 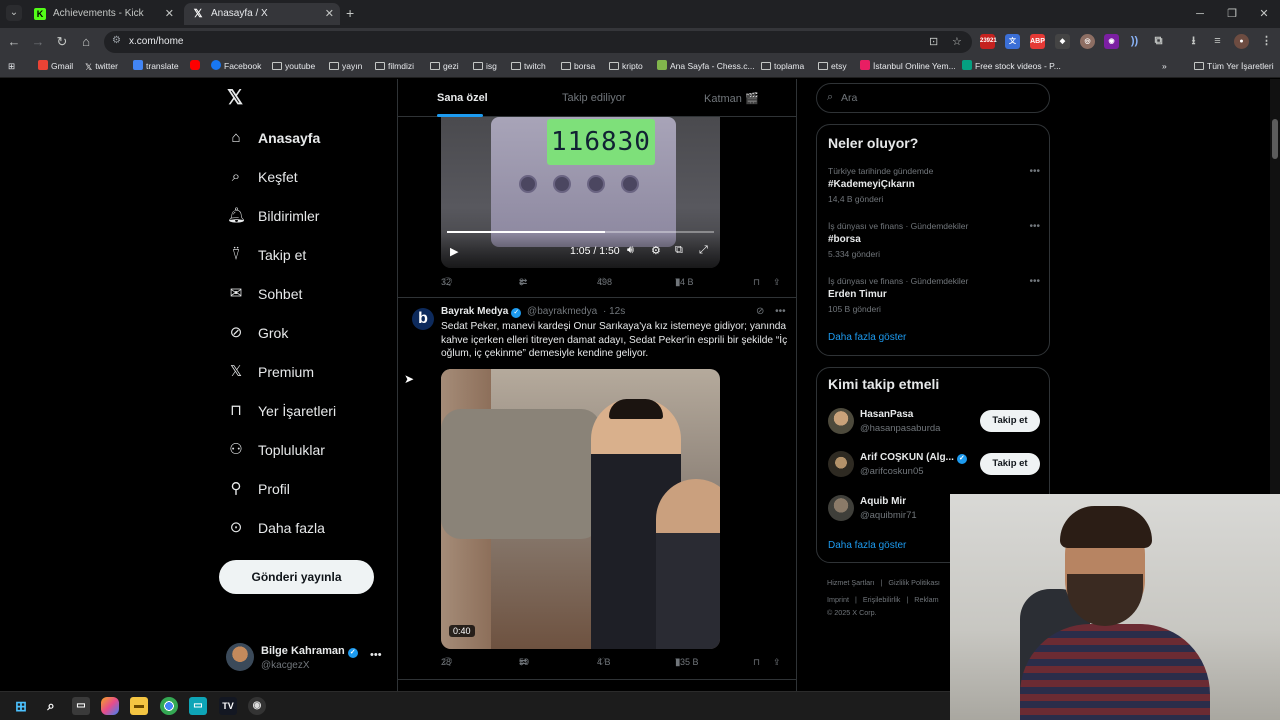 What do you see at coordinates (14, 13) in the screenshot?
I see `tab-search-icon: ⌄` at bounding box center [14, 13].